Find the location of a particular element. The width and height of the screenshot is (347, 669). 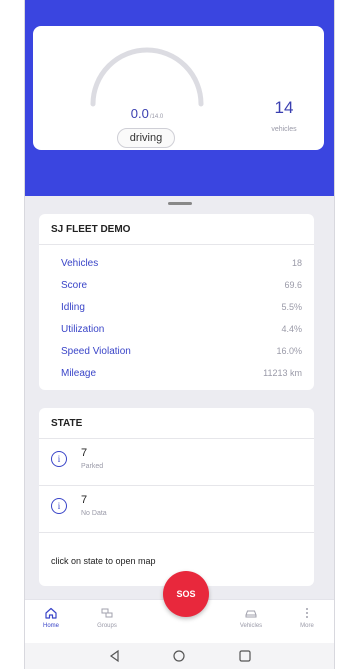

fleet-row-label: Mileage is located at coordinates (79, 373).